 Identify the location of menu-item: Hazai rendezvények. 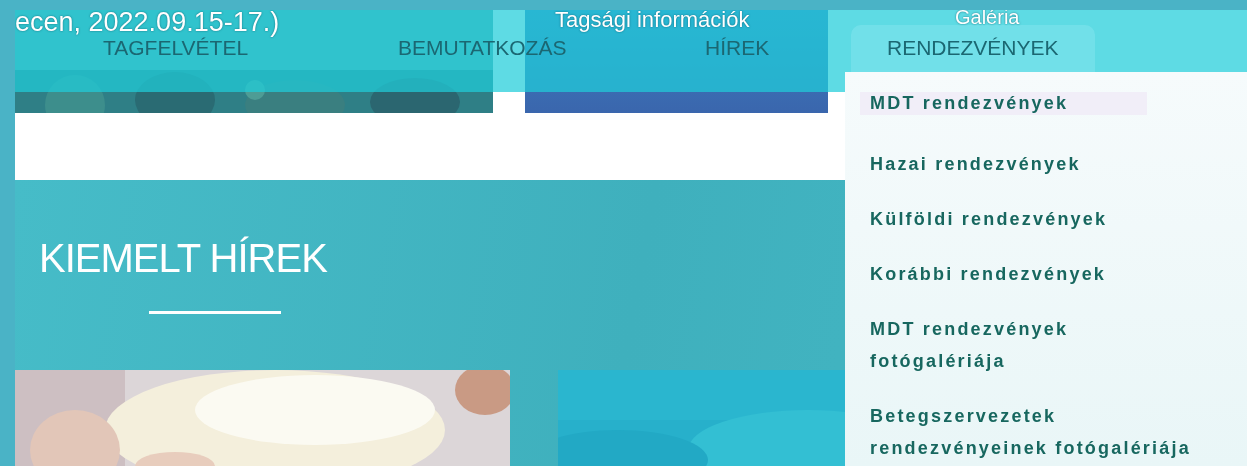
(1023, 164).